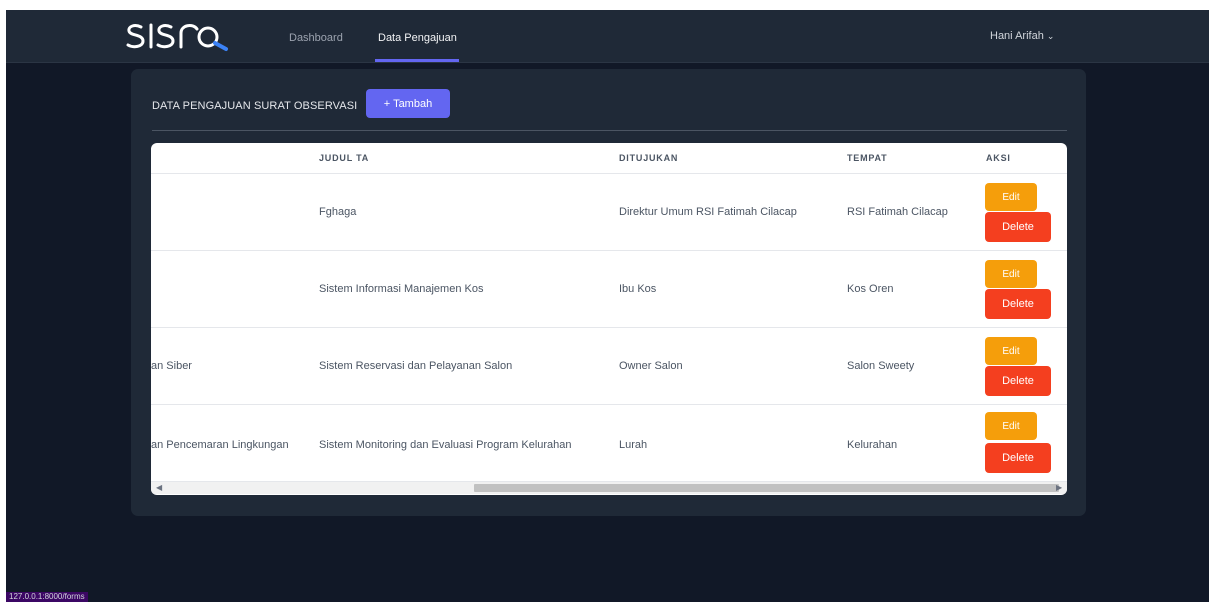  What do you see at coordinates (408, 103) in the screenshot?
I see `add-button: + Tambah` at bounding box center [408, 103].